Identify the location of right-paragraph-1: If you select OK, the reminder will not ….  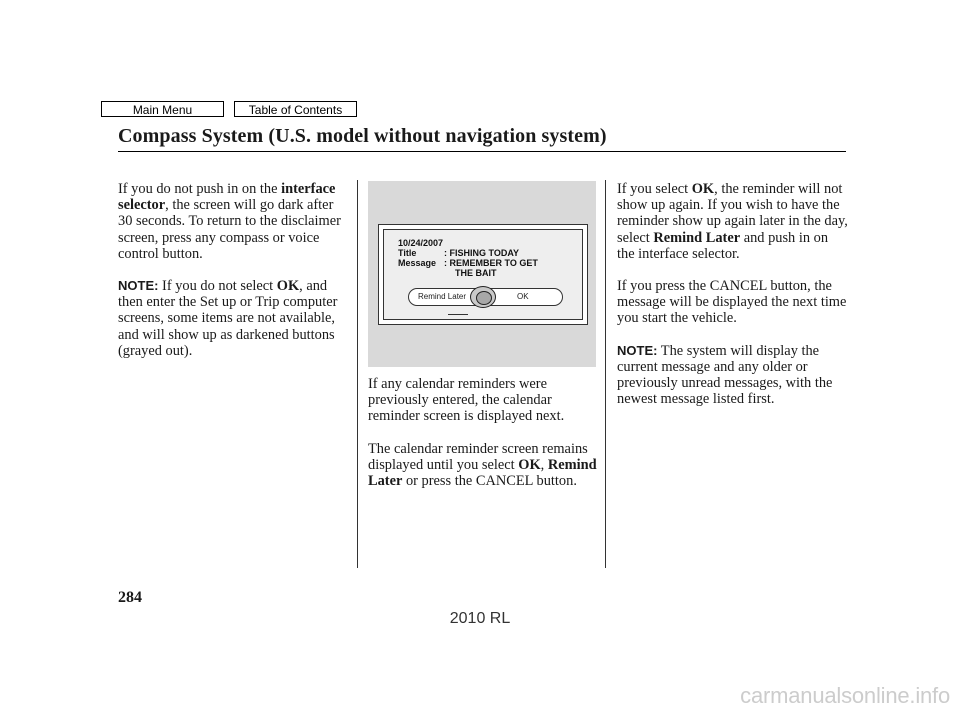
(732, 221).